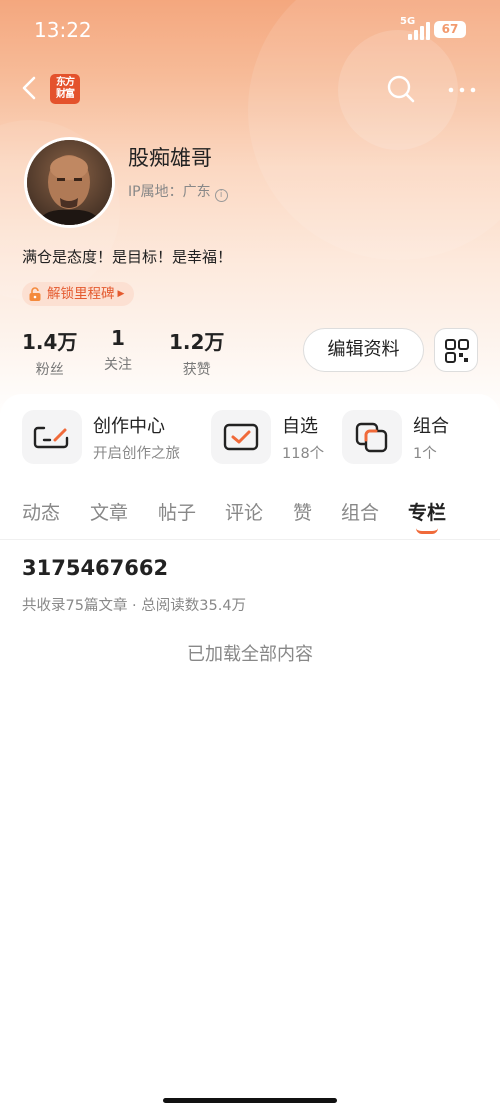 The width and height of the screenshot is (500, 1113). Describe the element at coordinates (95, 568) in the screenshot. I see `column-title: 3175467662` at that location.